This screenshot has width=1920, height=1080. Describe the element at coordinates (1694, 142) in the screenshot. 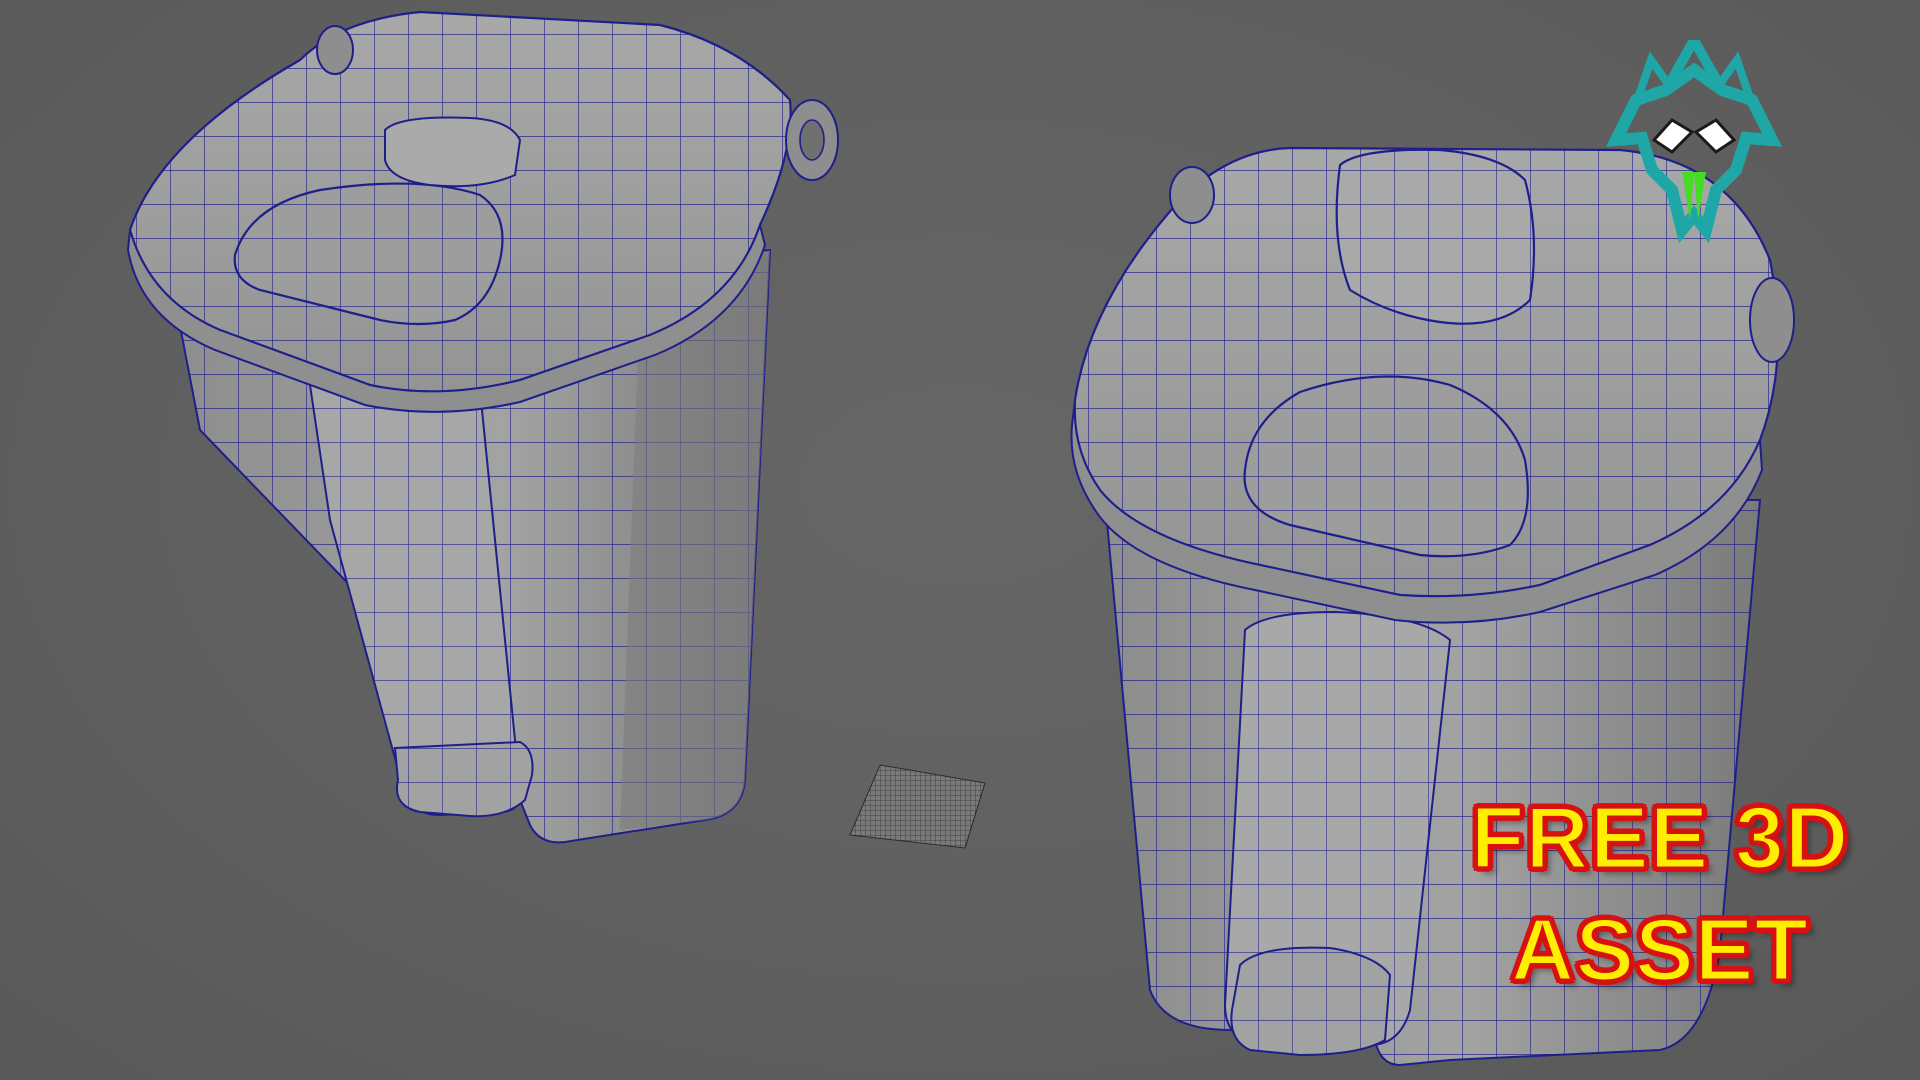

I see `wolf-head-logo-icon` at that location.